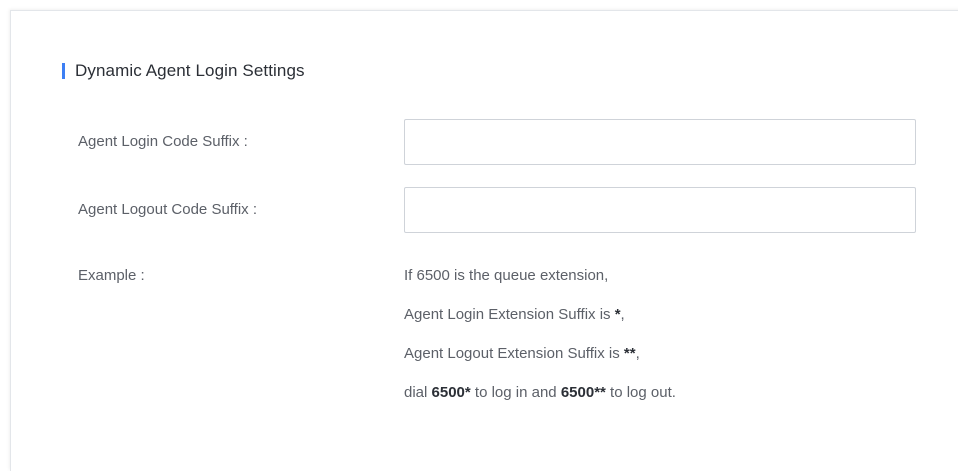 The width and height of the screenshot is (958, 471). Describe the element at coordinates (629, 353) in the screenshot. I see `example-line-3-bold: **` at that location.